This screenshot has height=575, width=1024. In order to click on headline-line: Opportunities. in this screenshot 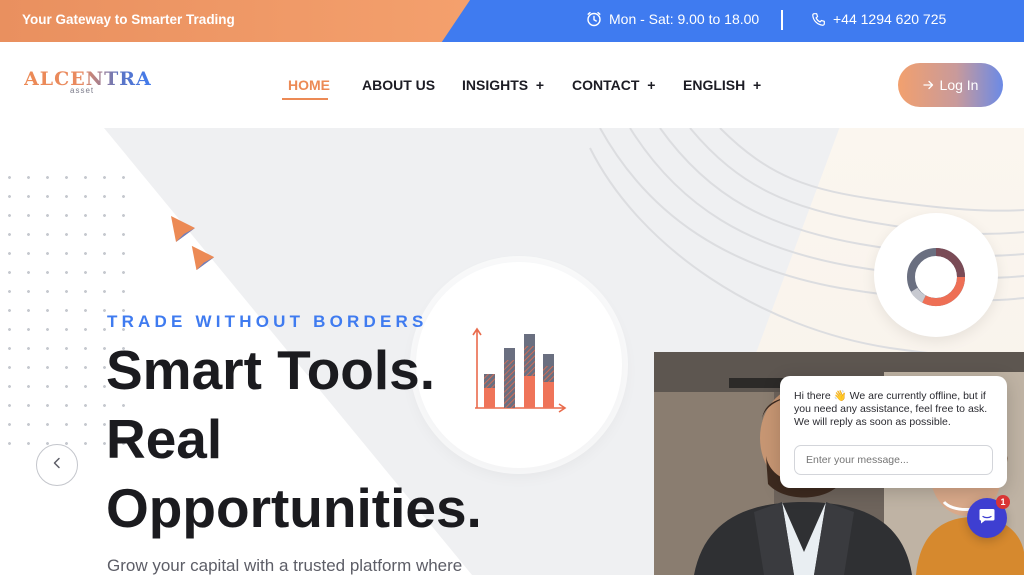, I will do `click(294, 508)`.